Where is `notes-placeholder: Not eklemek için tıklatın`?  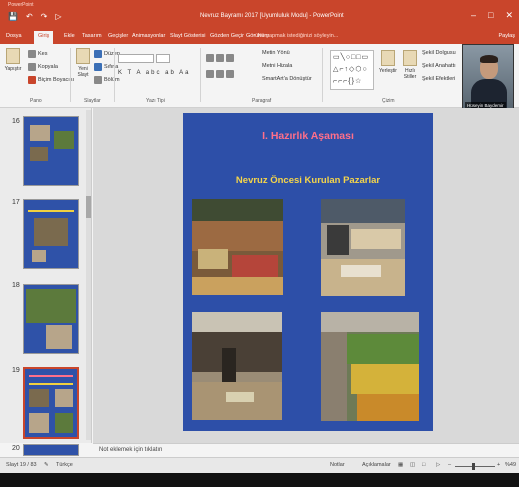 notes-placeholder: Not eklemek için tıklatın is located at coordinates (130, 450).